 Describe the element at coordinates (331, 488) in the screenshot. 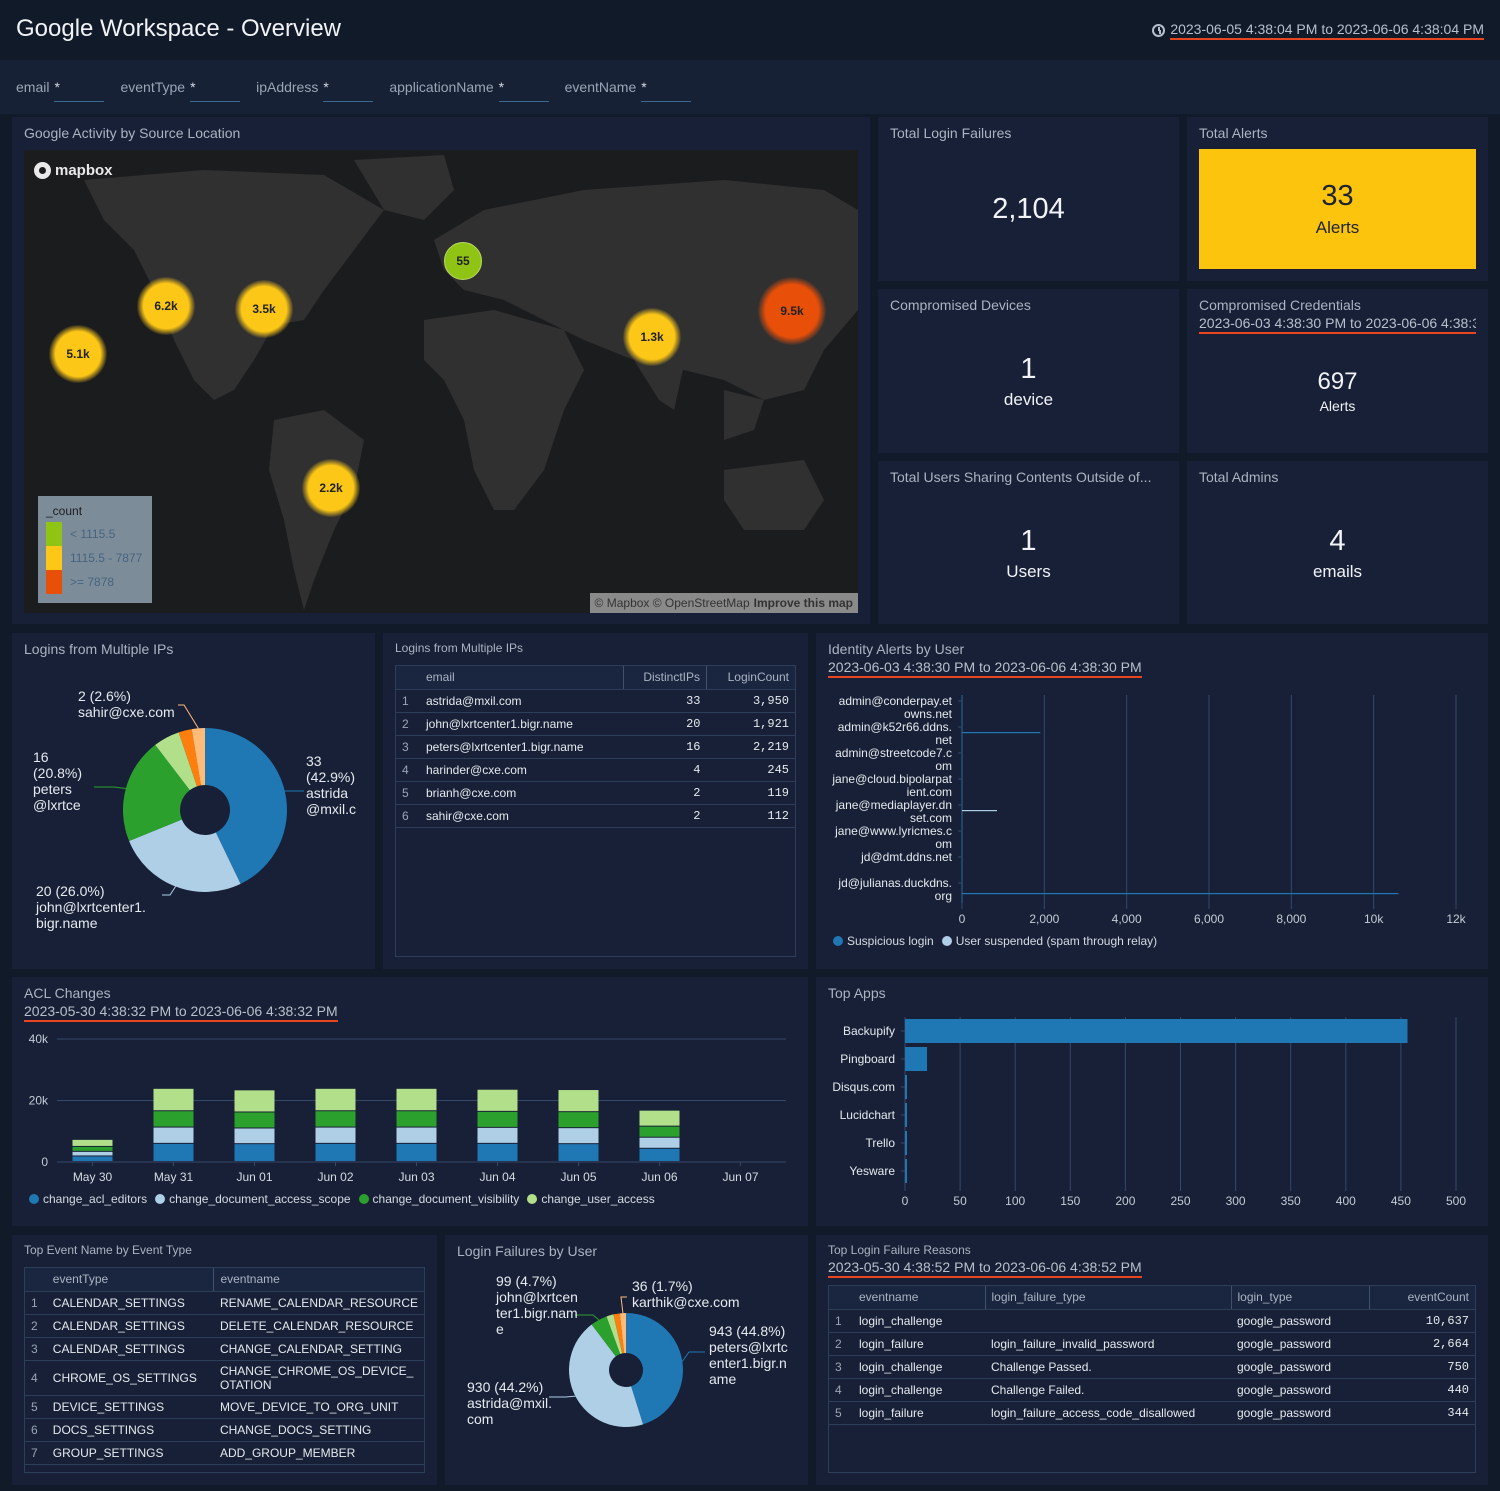

I see `map-cluster: 2.2k` at that location.